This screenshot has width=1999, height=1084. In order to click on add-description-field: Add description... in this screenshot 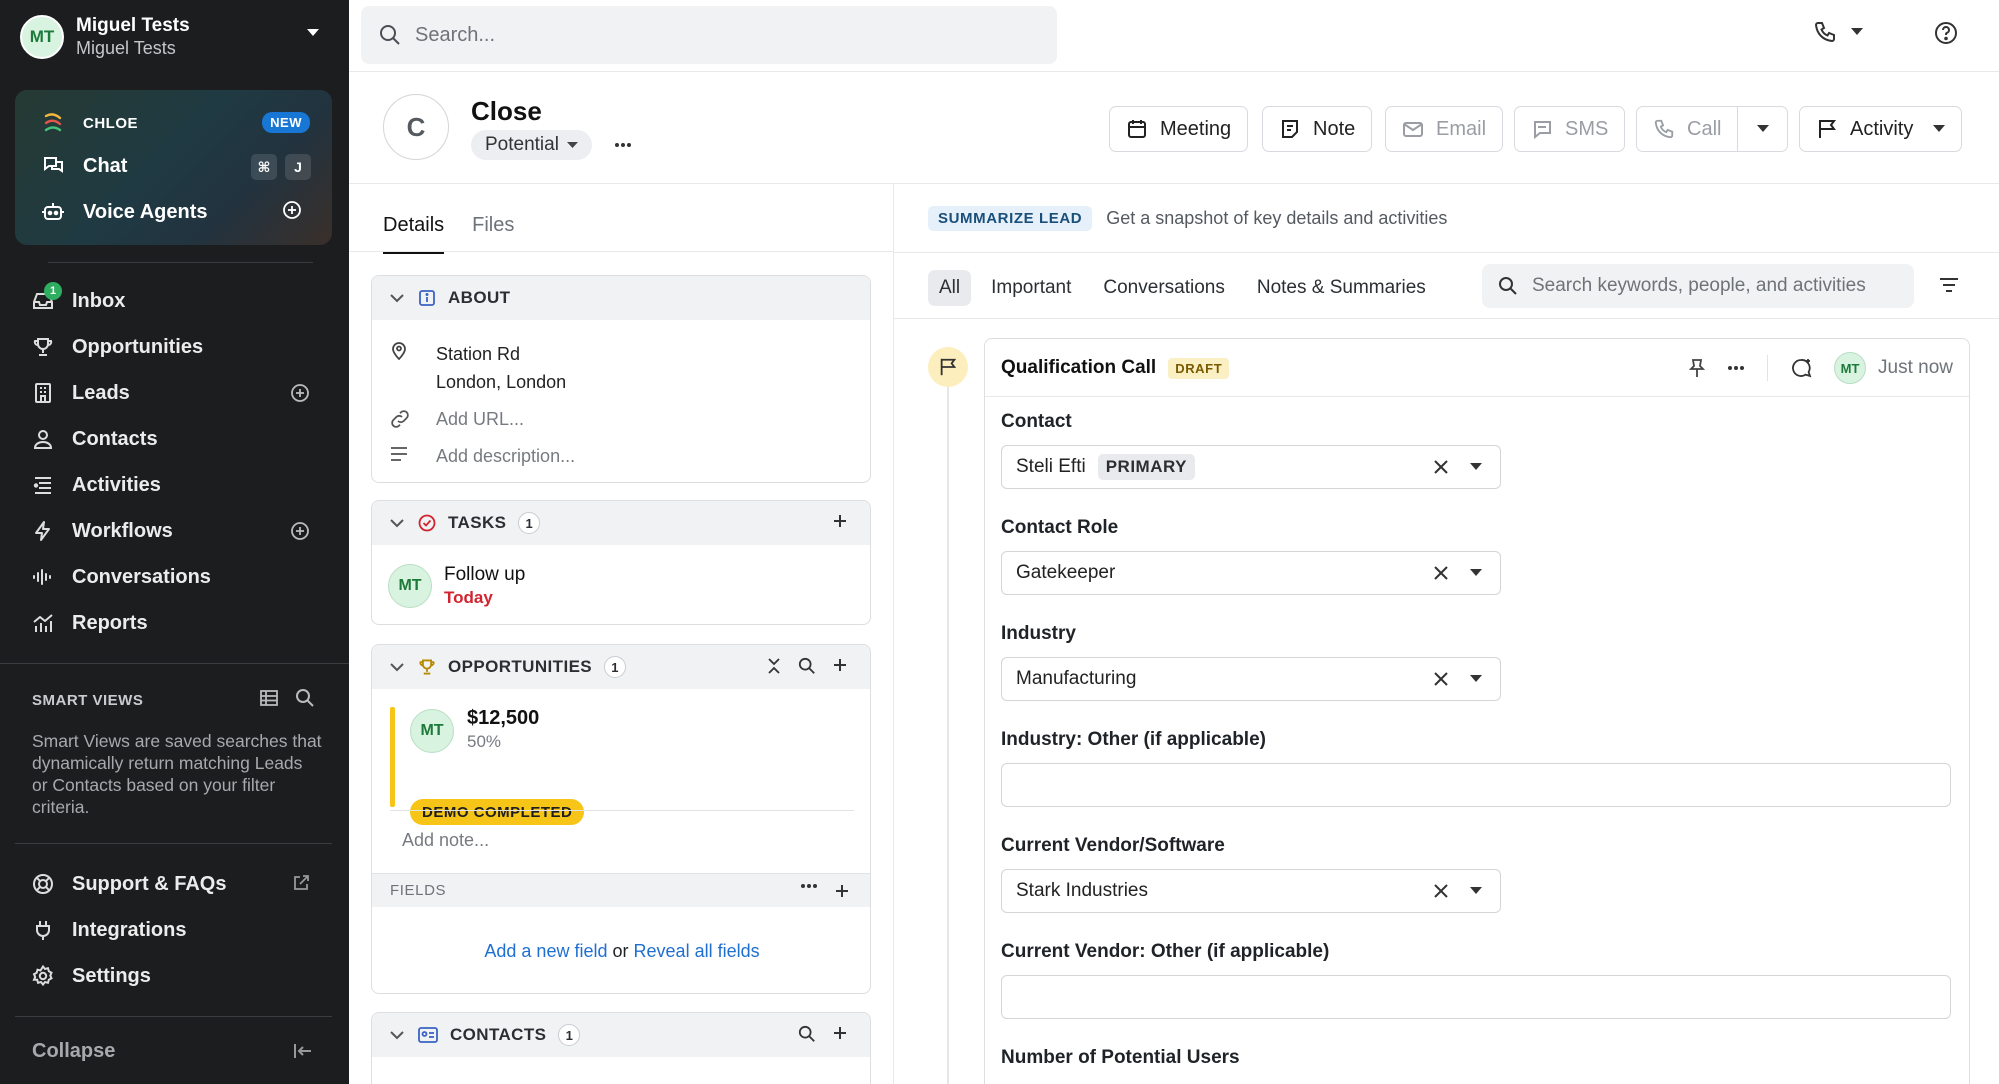, I will do `click(482, 456)`.